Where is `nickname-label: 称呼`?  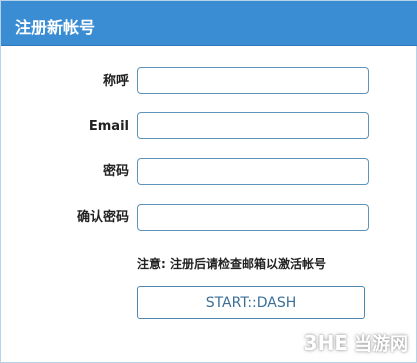
nickname-label: 称呼 is located at coordinates (115, 81).